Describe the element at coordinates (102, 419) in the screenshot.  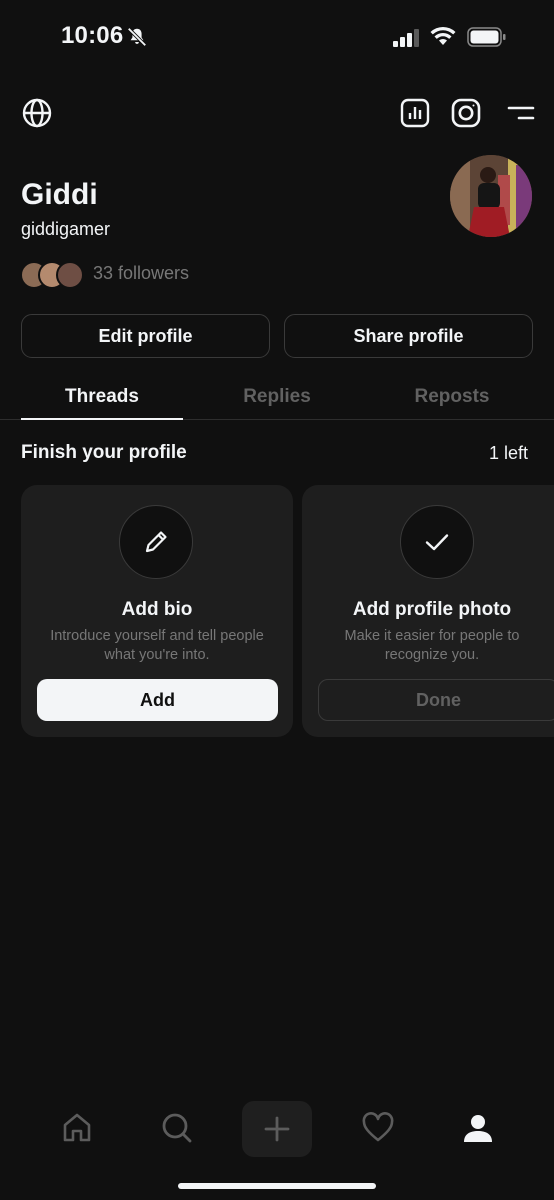
I see `tab-active-indicator` at that location.